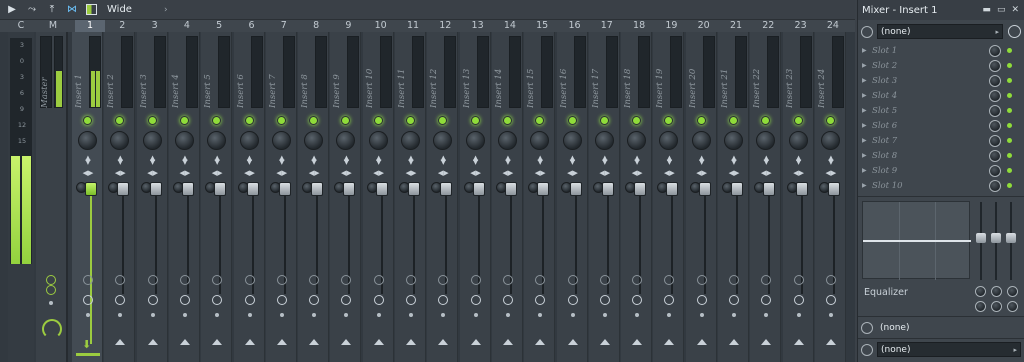 The width and height of the screenshot is (1024, 362). What do you see at coordinates (996, 291) in the screenshot?
I see `eq-freq-knob-mid` at bounding box center [996, 291].